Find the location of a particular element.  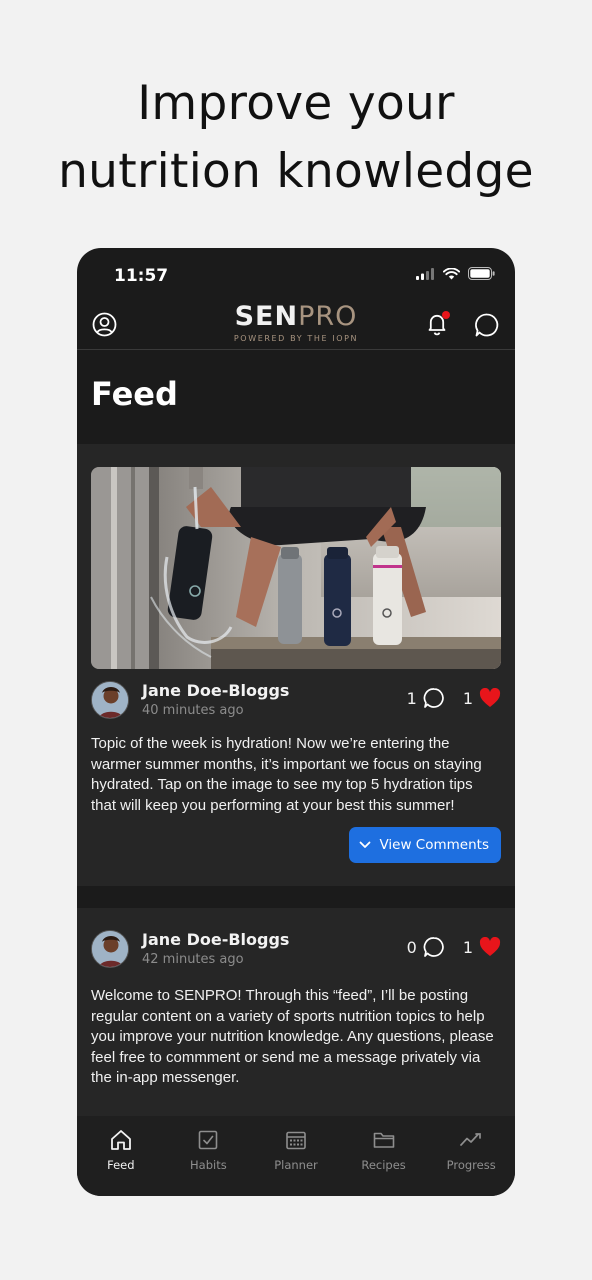

promo-headline: Improve your nutrition knowledge is located at coordinates (296, 138).